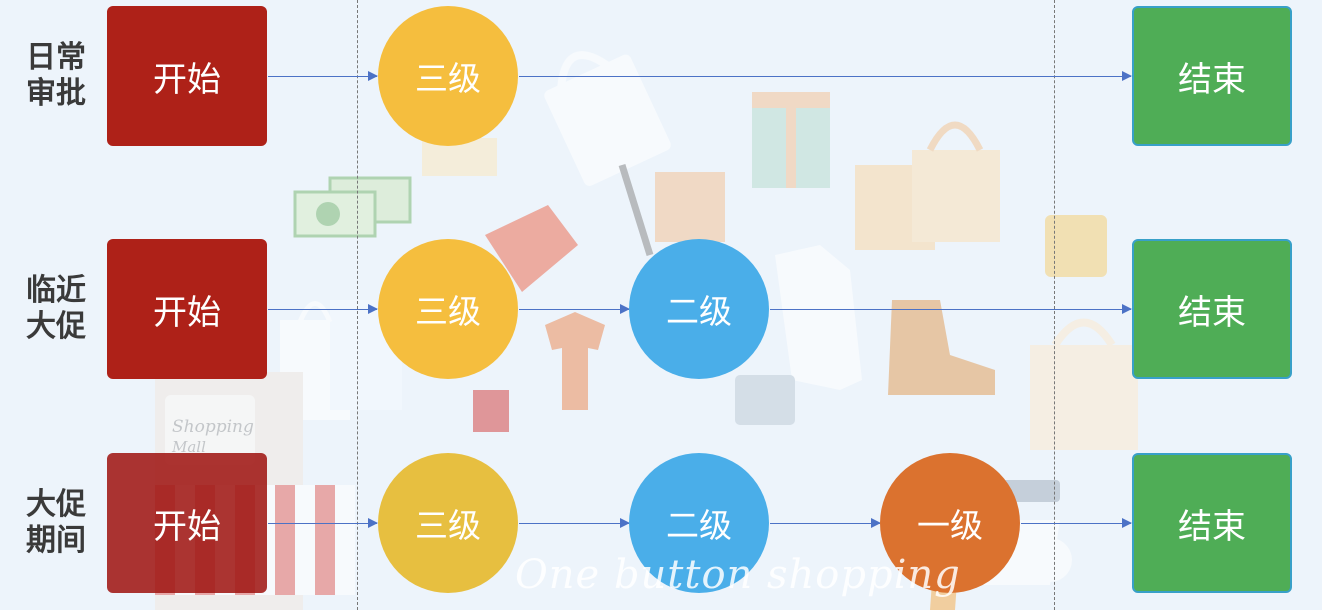 The width and height of the screenshot is (1322, 610). What do you see at coordinates (636, 210) in the screenshot?
I see `cart-handle-icon` at bounding box center [636, 210].